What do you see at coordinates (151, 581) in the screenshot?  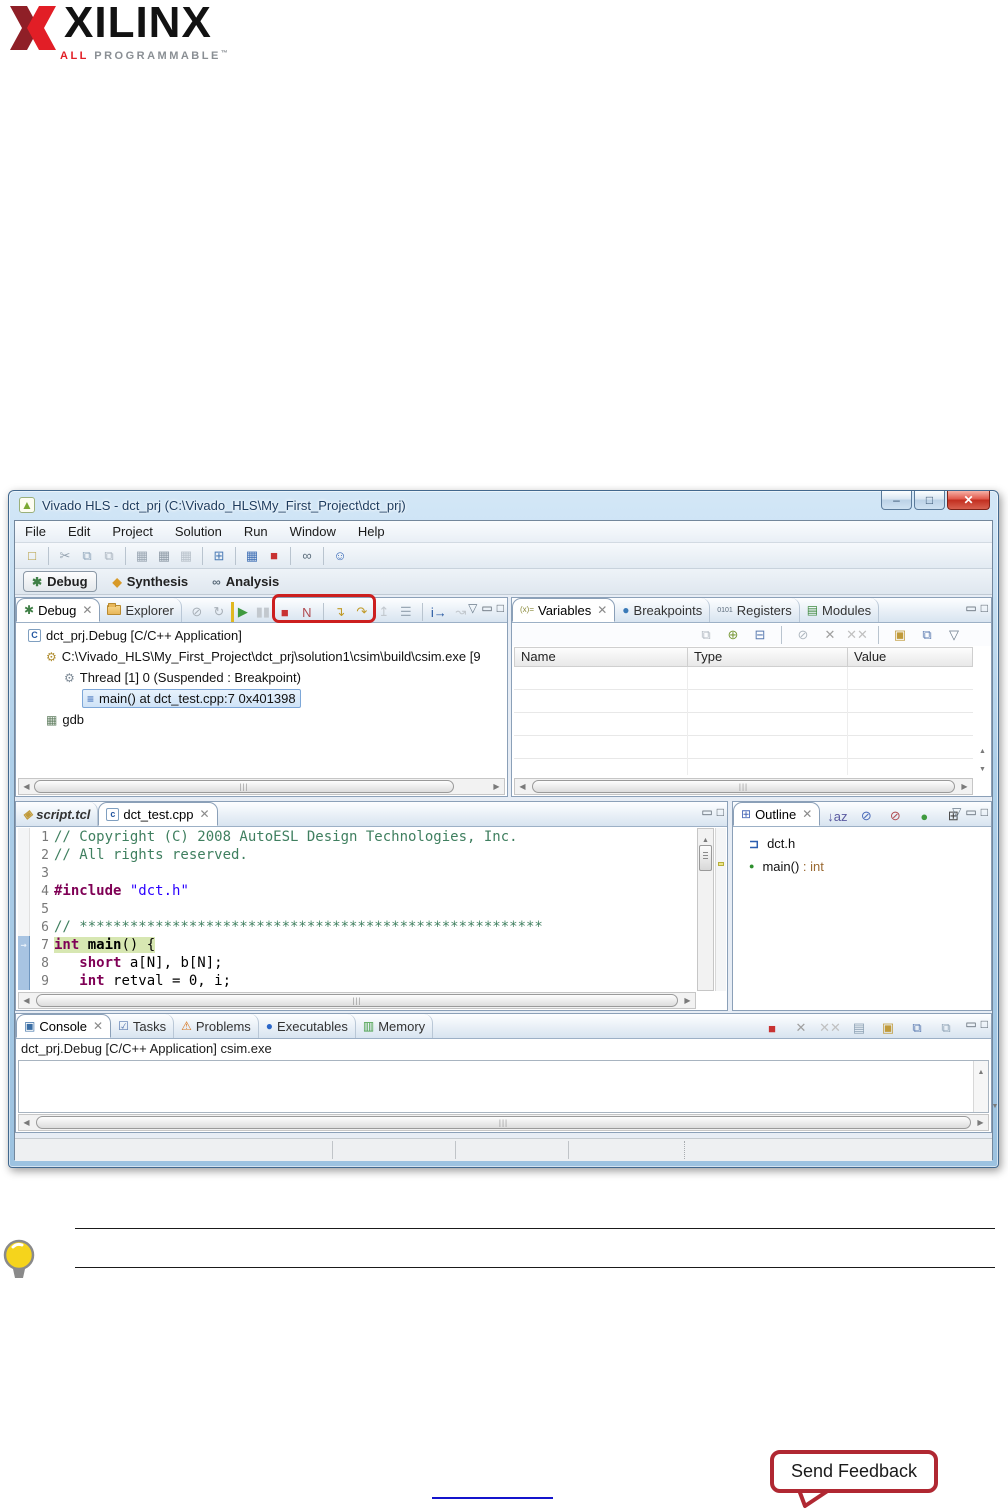 I see `perspective-synthesis: ◆ Synthesis` at bounding box center [151, 581].